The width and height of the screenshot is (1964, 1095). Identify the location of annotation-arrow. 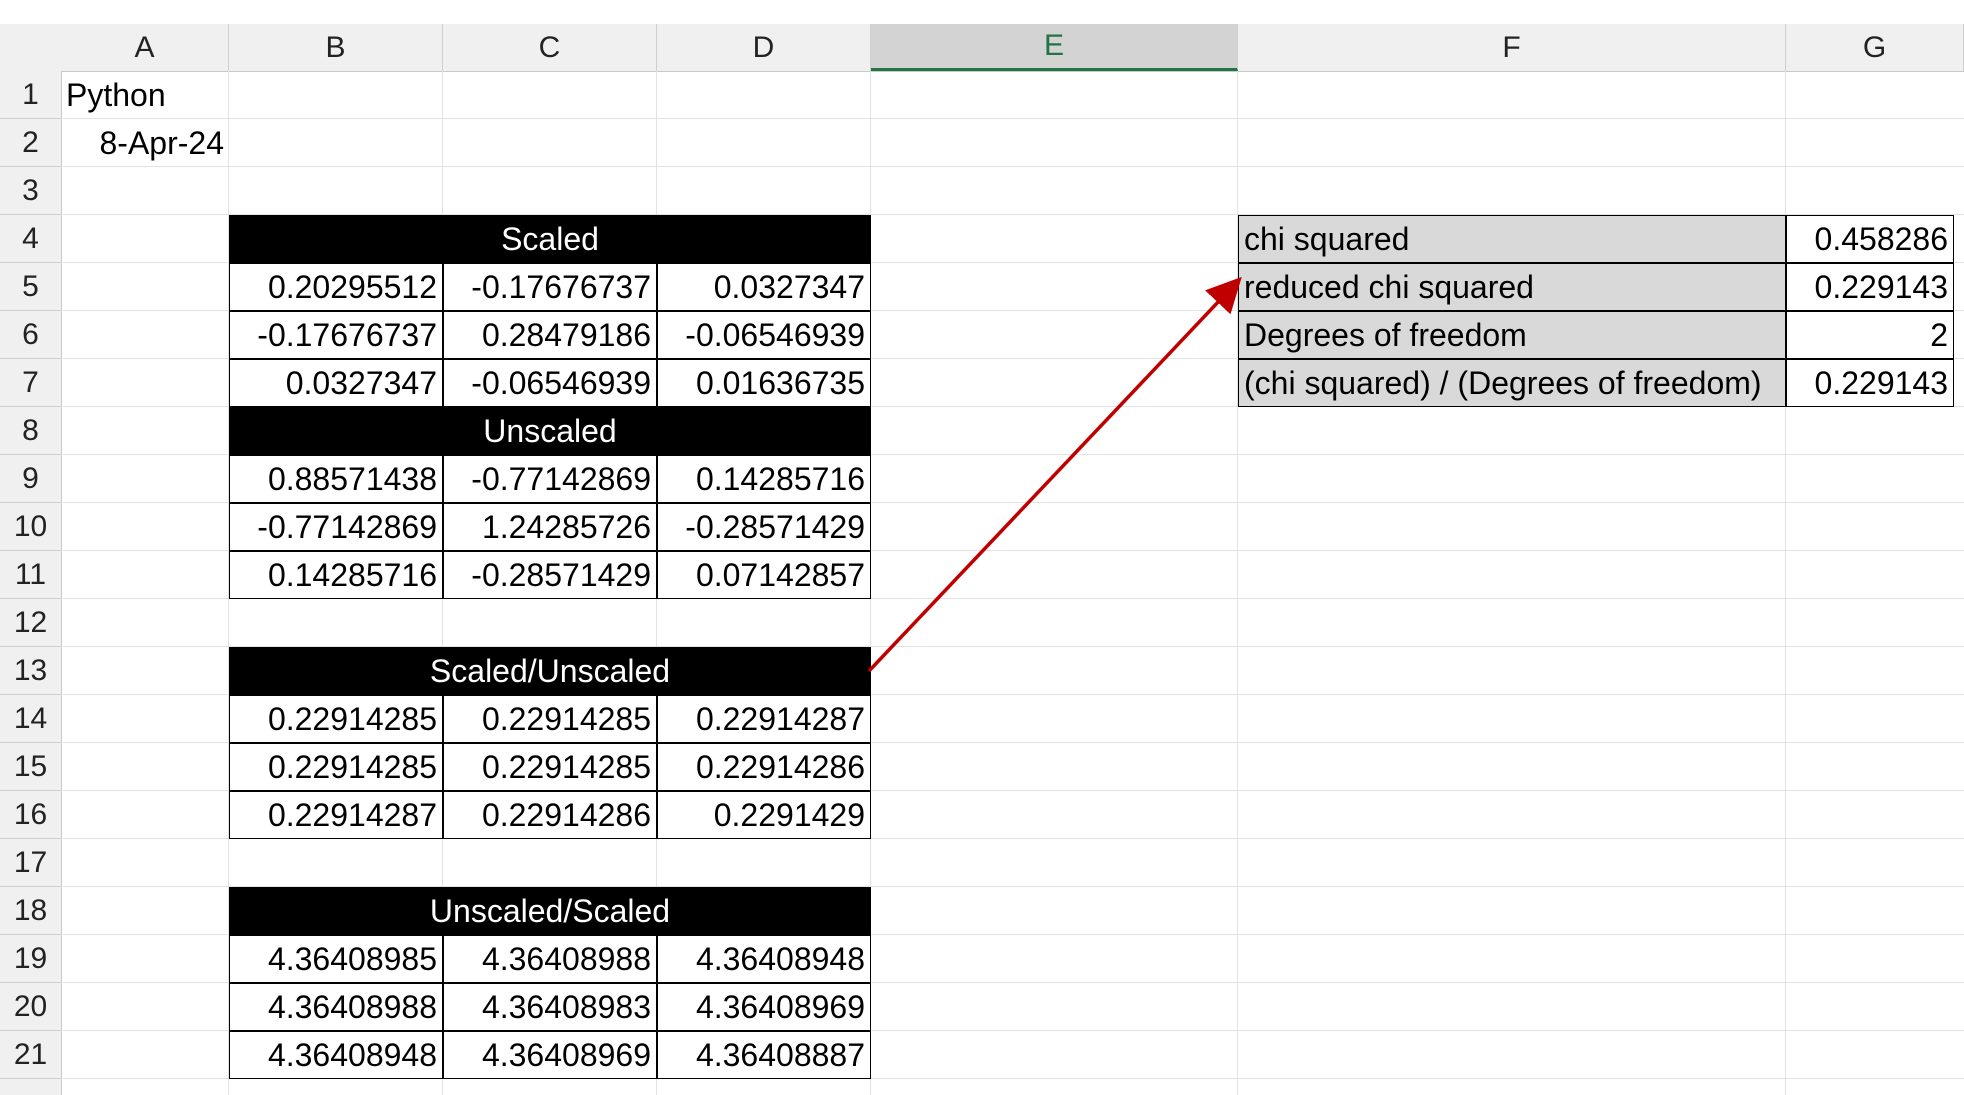
(1054, 474).